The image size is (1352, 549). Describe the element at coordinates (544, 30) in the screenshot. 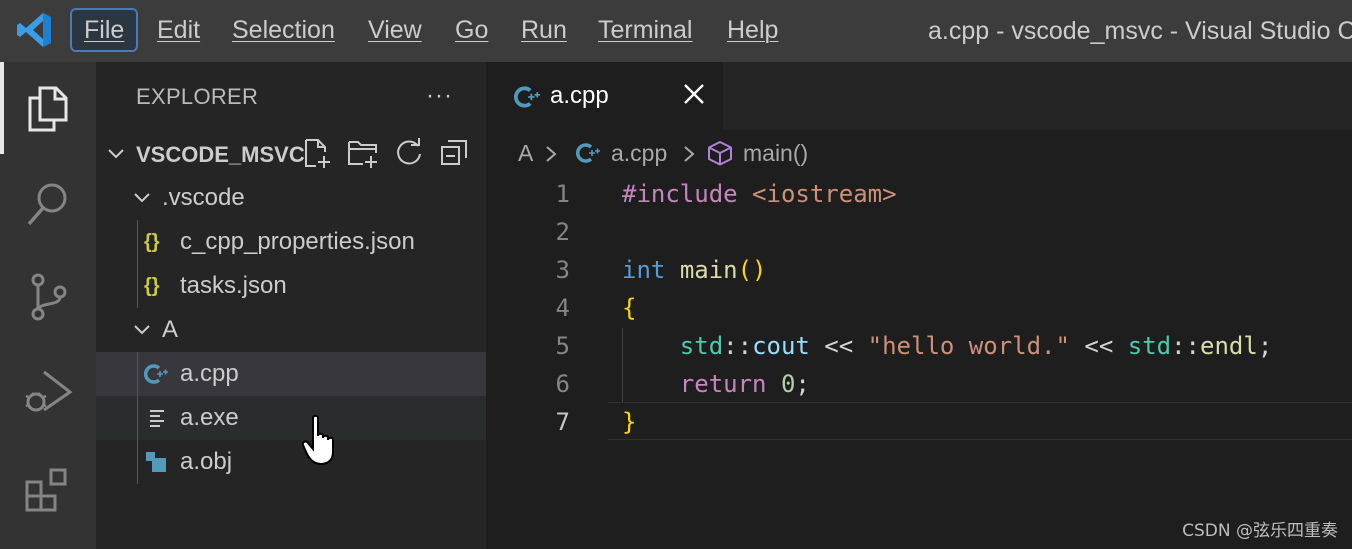

I see `menu-run: Run` at that location.